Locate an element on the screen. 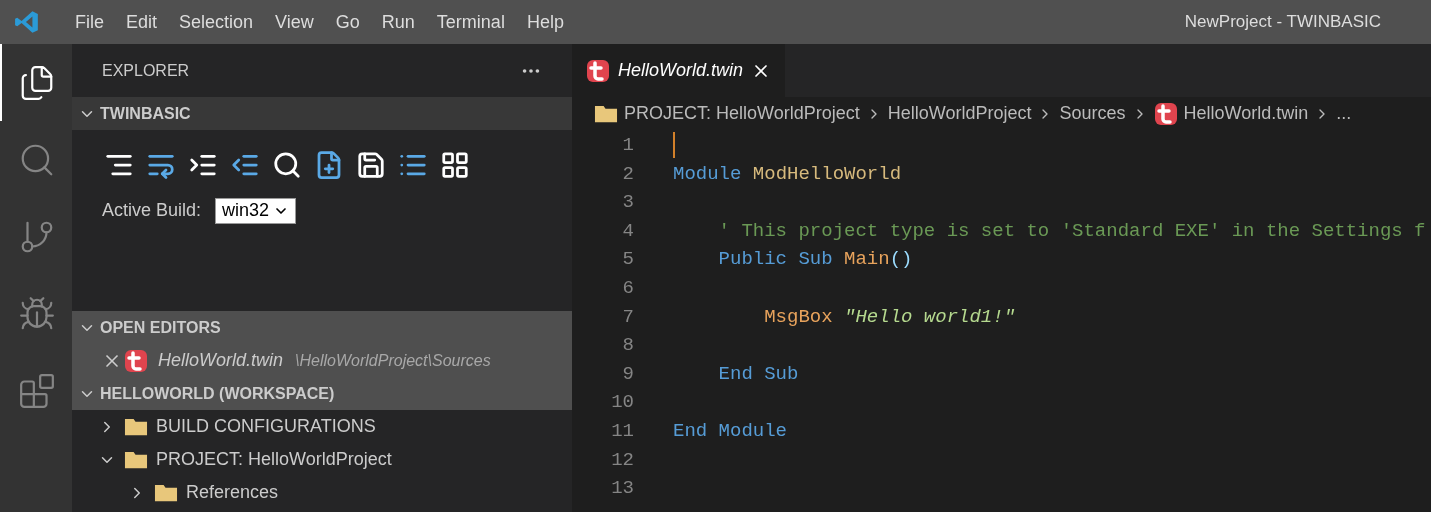 Image resolution: width=1431 pixels, height=512 pixels. app-logo-icon is located at coordinates (27, 22).